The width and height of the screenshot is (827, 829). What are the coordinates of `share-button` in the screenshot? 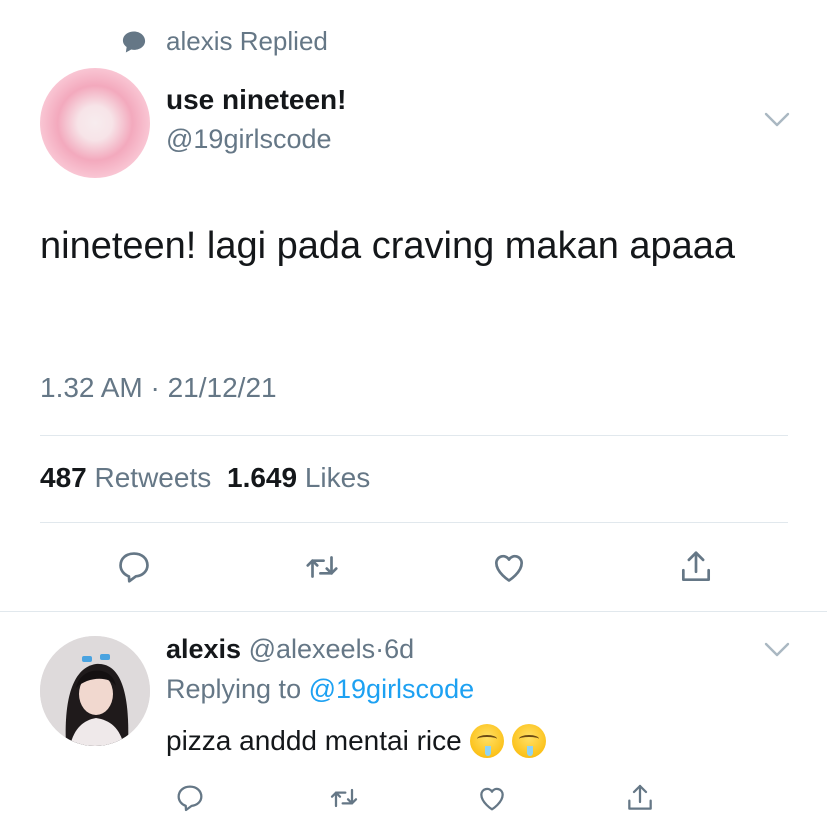 It's located at (696, 567).